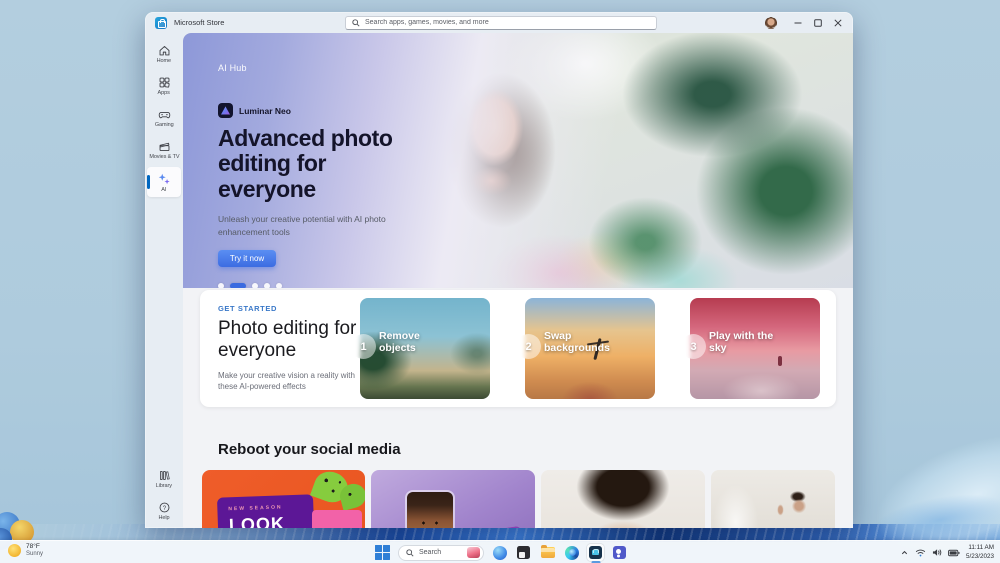  I want to click on social-card-portrait-app, so click(453, 499).